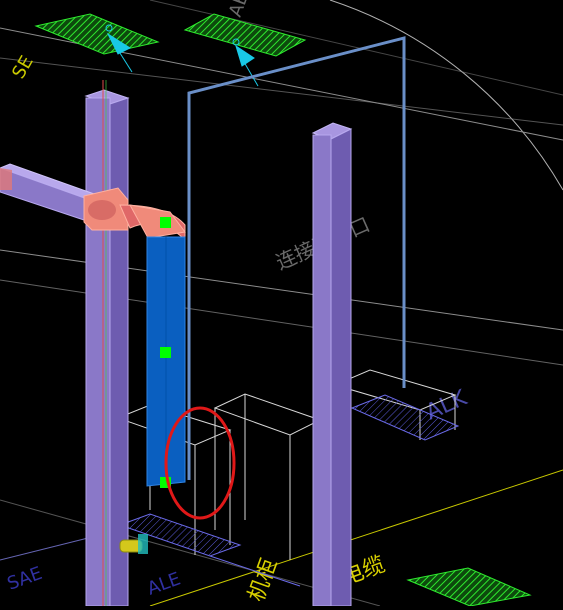 The width and height of the screenshot is (563, 610). I want to click on upper-center-label: AE, so click(239, 10).